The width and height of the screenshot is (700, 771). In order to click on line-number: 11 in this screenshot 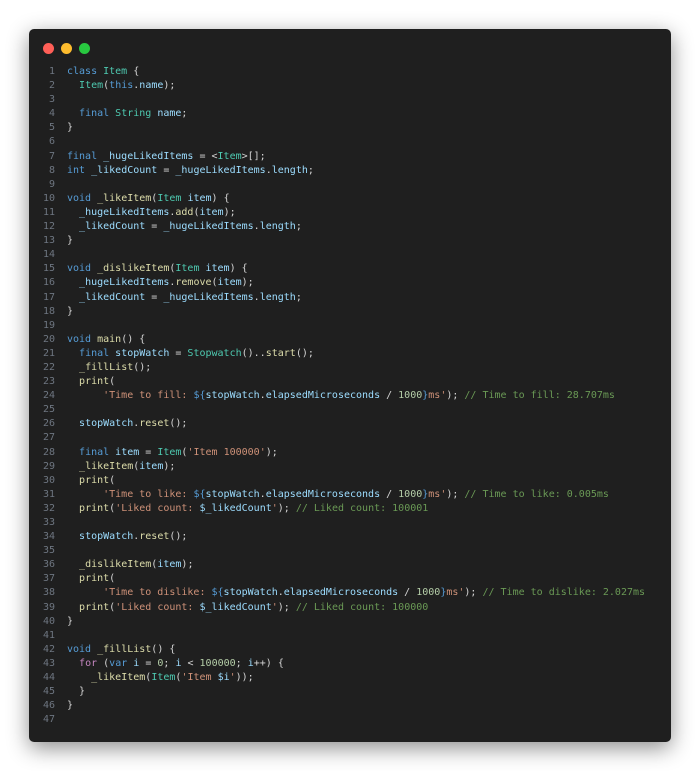, I will do `click(48, 212)`.